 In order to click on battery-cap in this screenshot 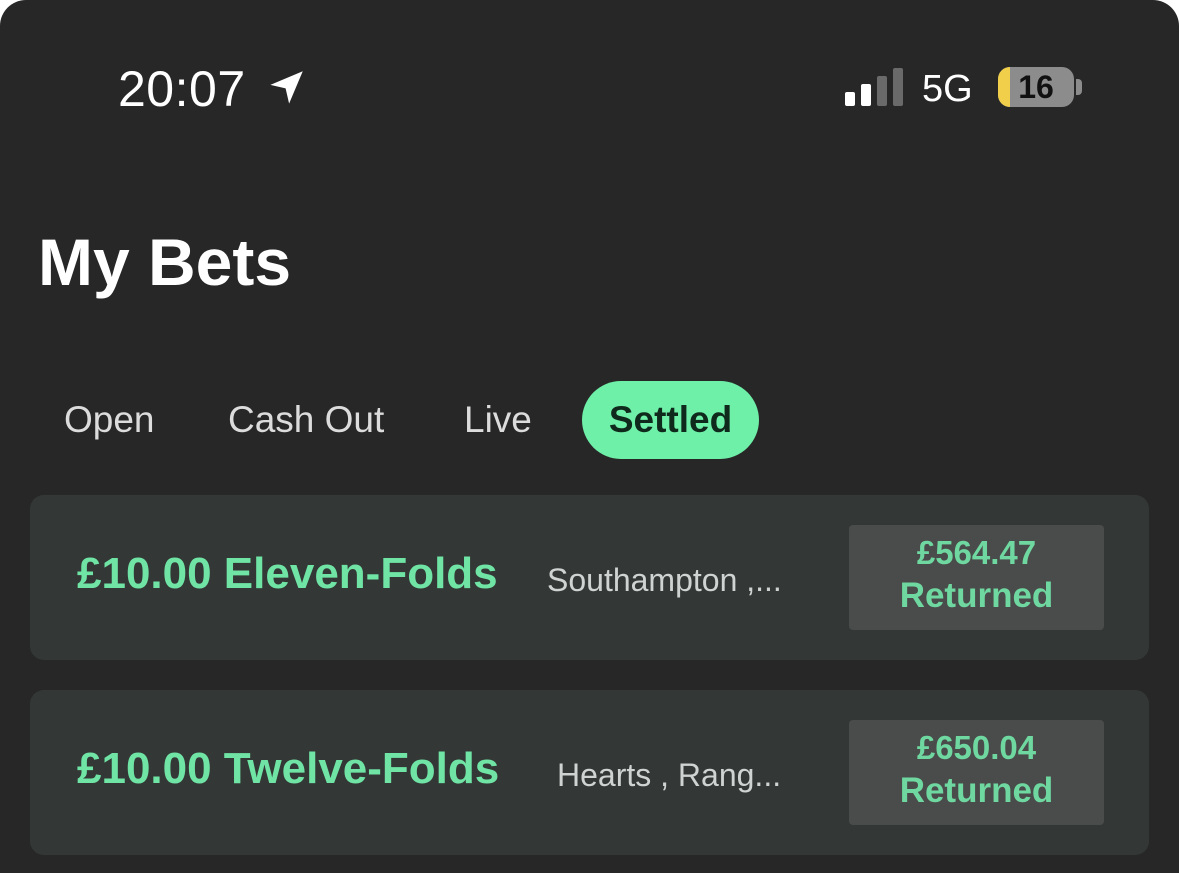, I will do `click(1079, 87)`.